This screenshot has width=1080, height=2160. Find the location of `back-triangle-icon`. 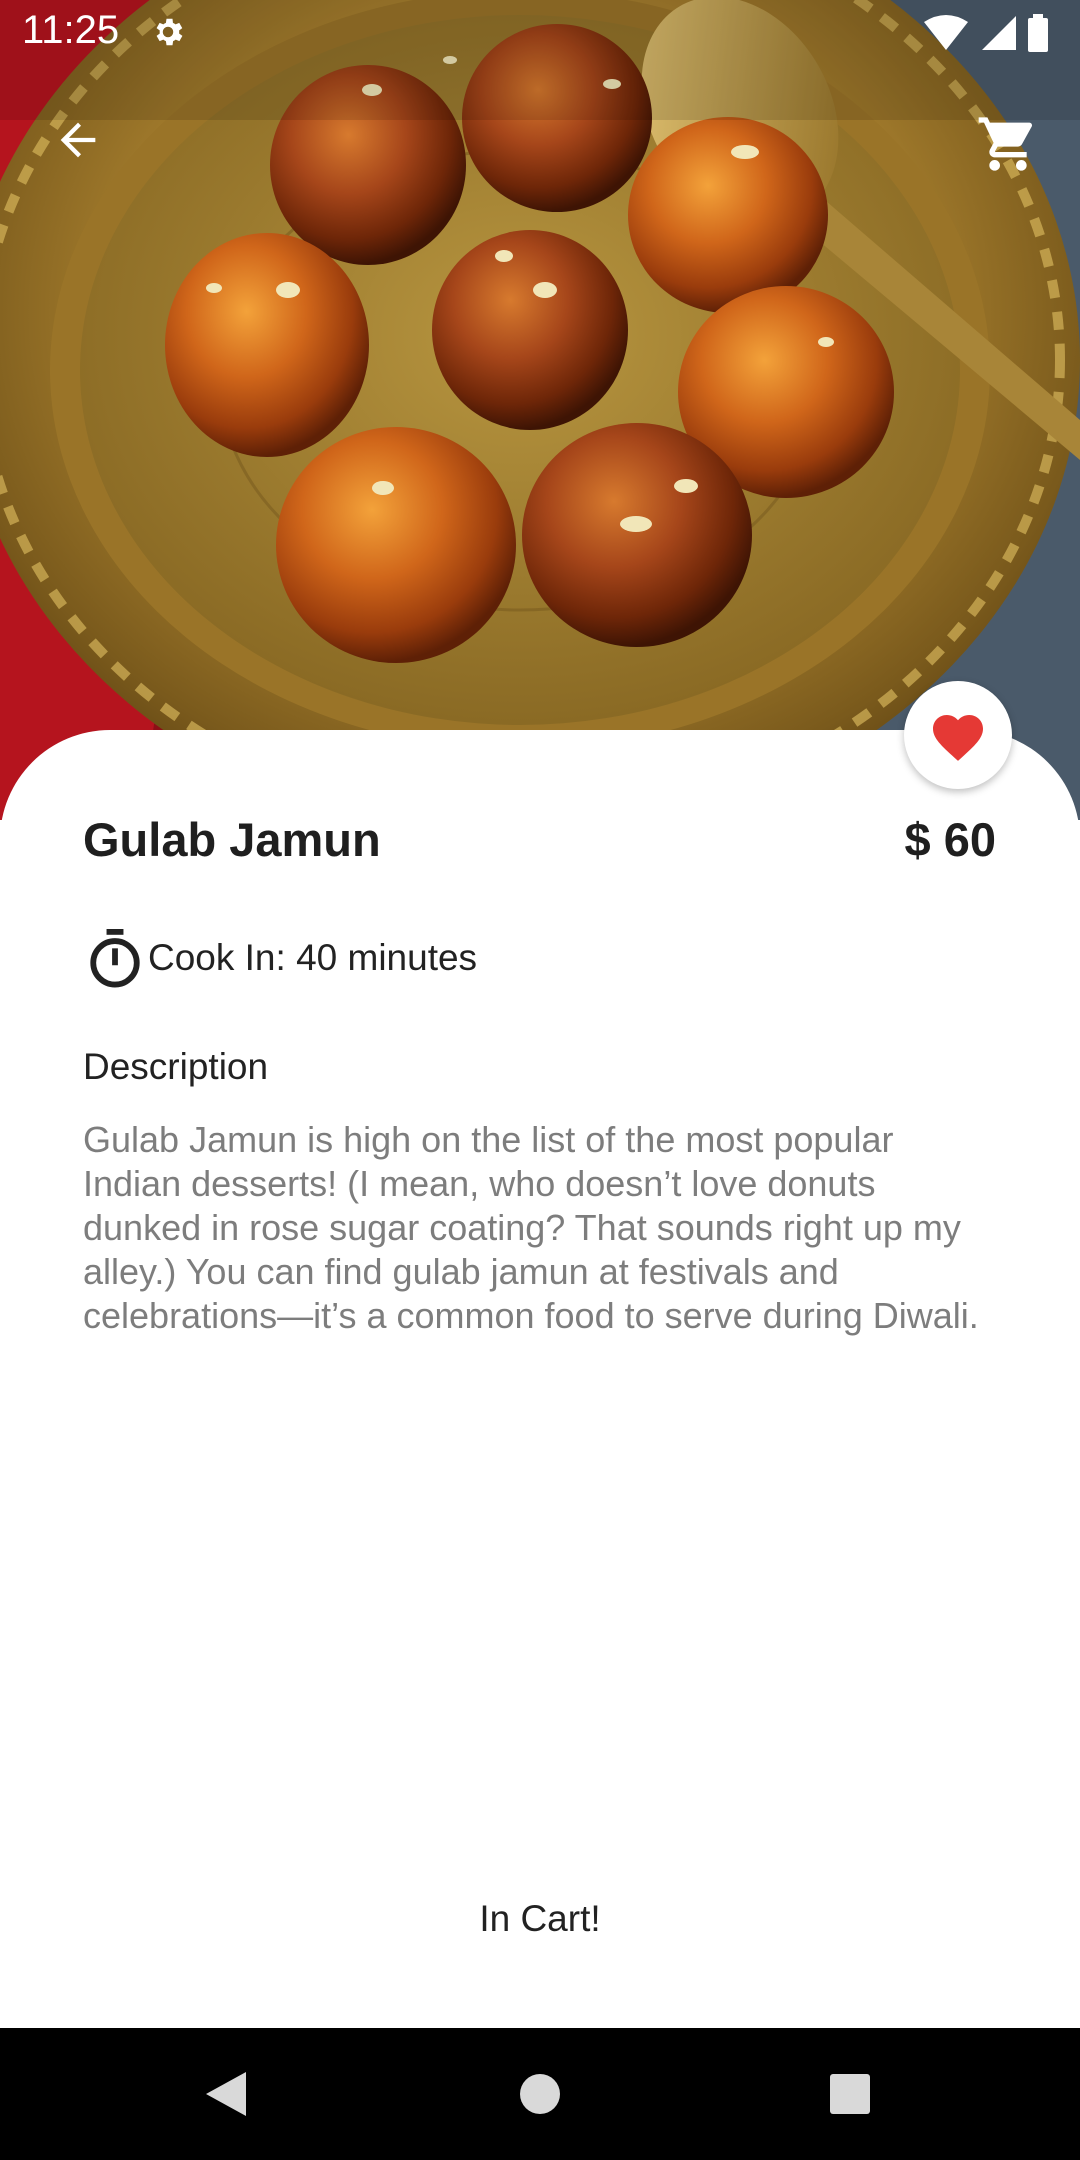

back-triangle-icon is located at coordinates (226, 2094).